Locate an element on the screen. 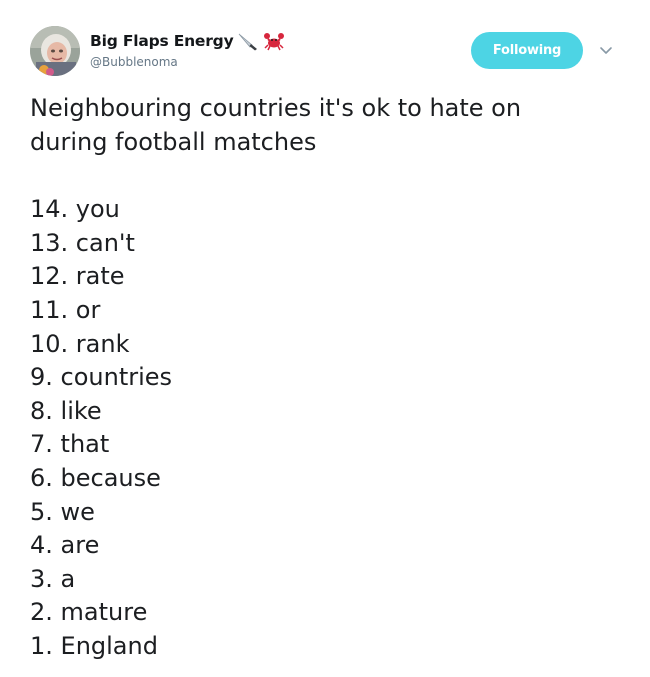 This screenshot has width=650, height=677. avatar is located at coordinates (55, 51).